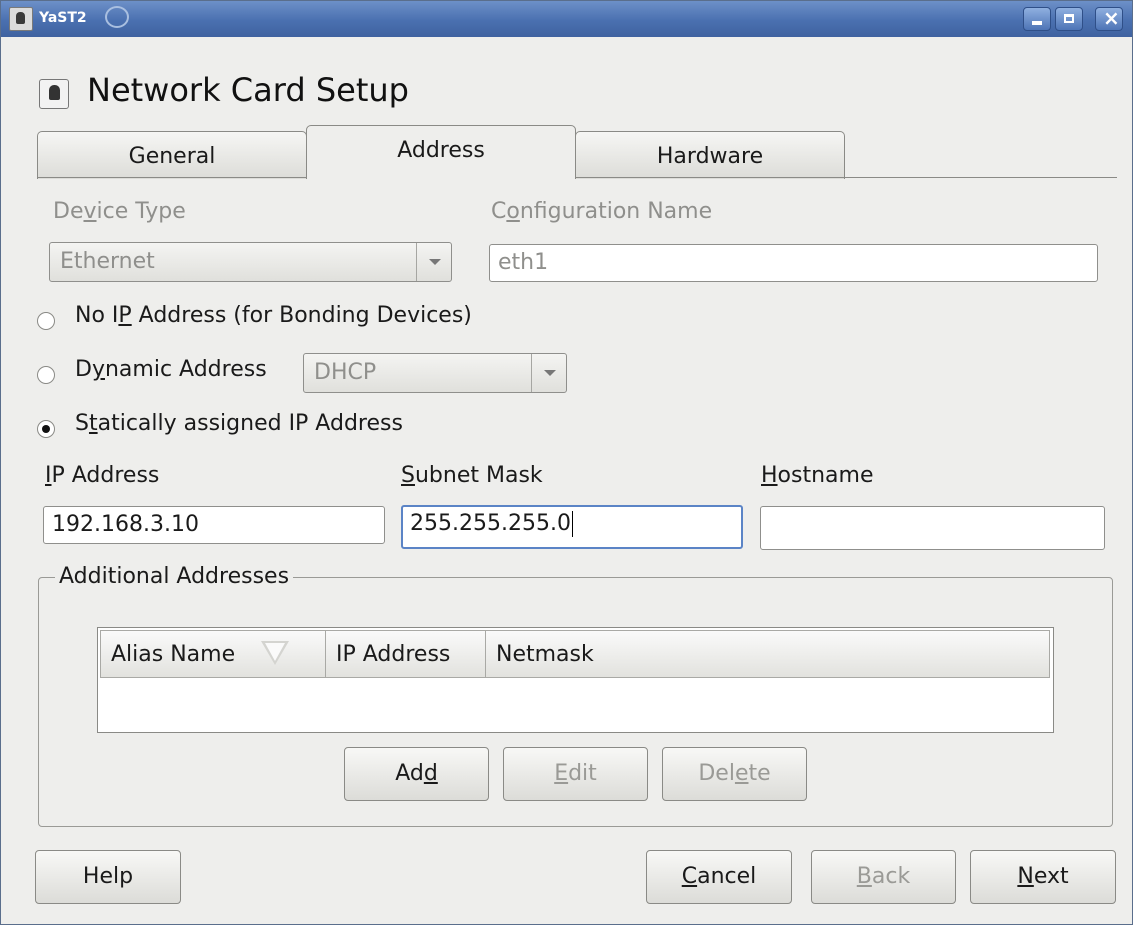 This screenshot has width=1133, height=925. Describe the element at coordinates (345, 372) in the screenshot. I see `dynamic-mode-value: DHCP` at that location.